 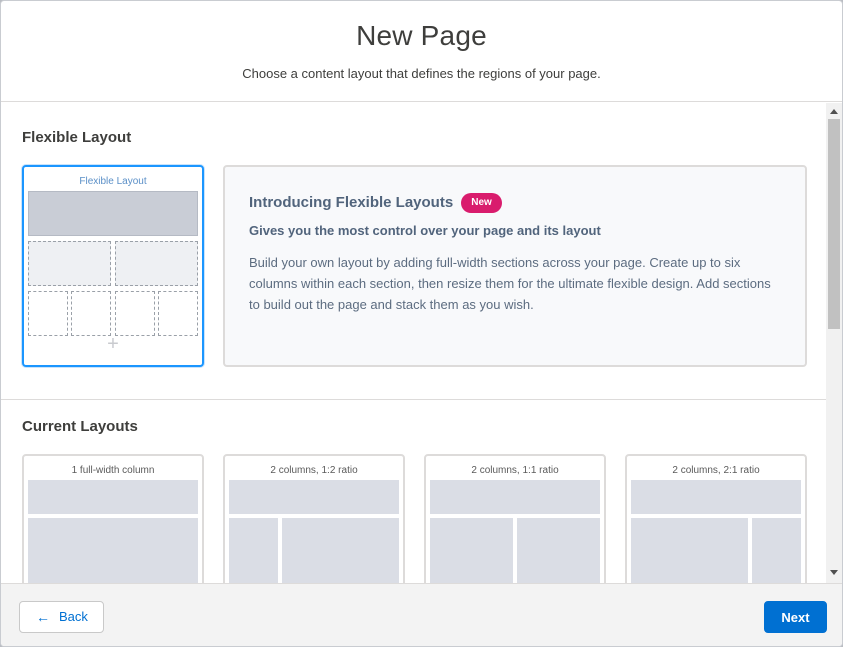 What do you see at coordinates (113, 550) in the screenshot?
I see `layout-region-main` at bounding box center [113, 550].